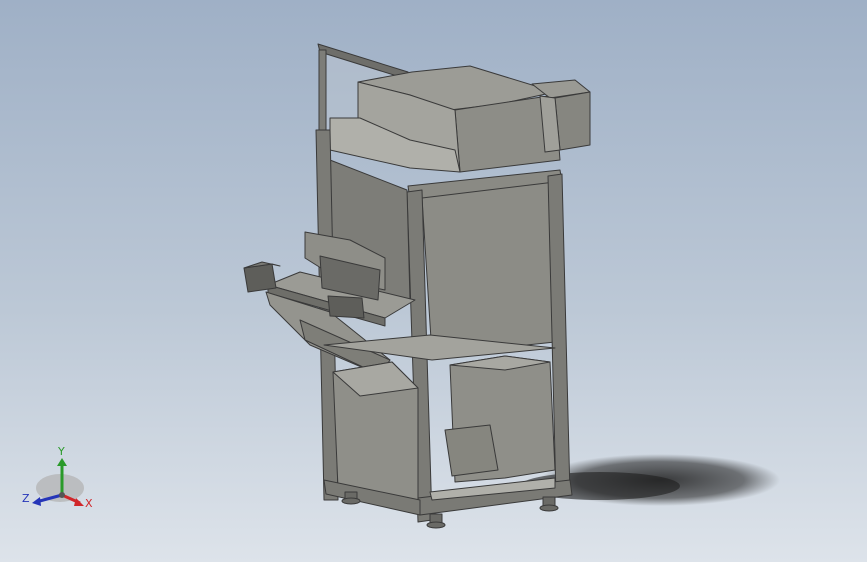 This screenshot has width=867, height=562. I want to click on guard-left-post, so click(322, 92).